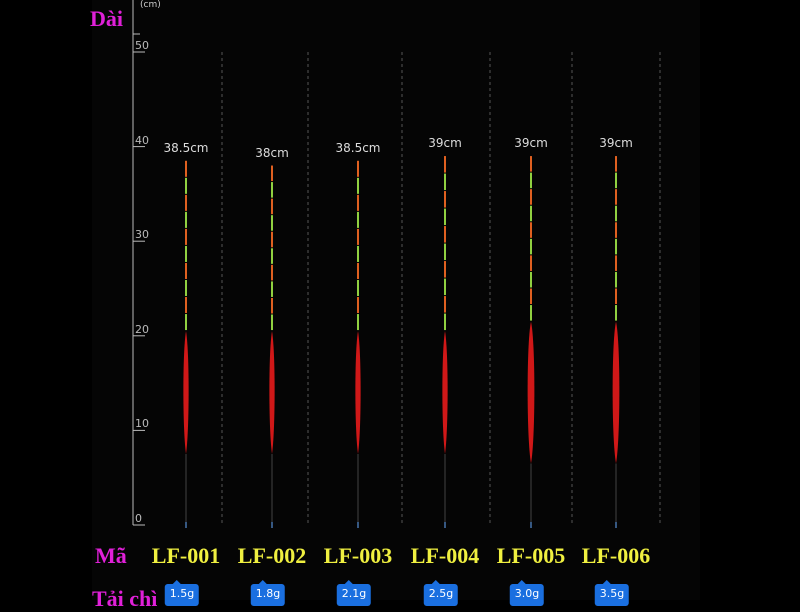 This screenshot has width=800, height=612. Describe the element at coordinates (106, 18) in the screenshot. I see `length-label: Dài` at that location.